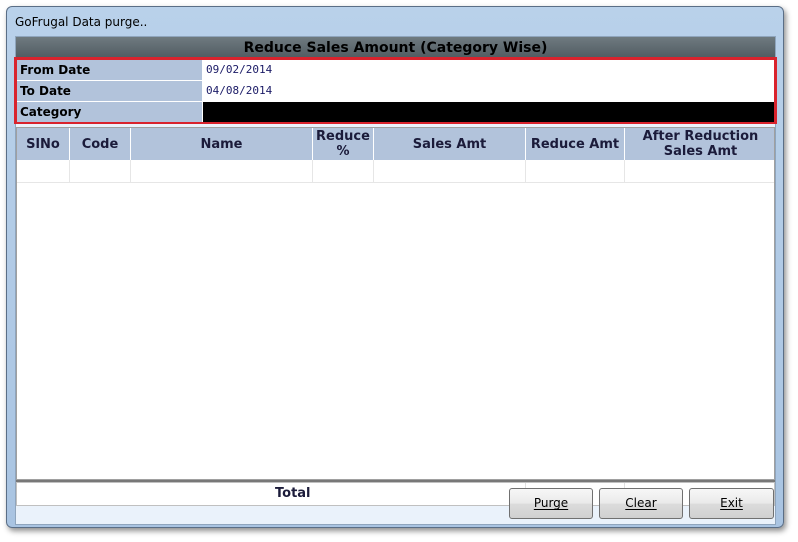 The width and height of the screenshot is (798, 542). I want to click on window-title: GoFrugal Data purge.., so click(81, 22).